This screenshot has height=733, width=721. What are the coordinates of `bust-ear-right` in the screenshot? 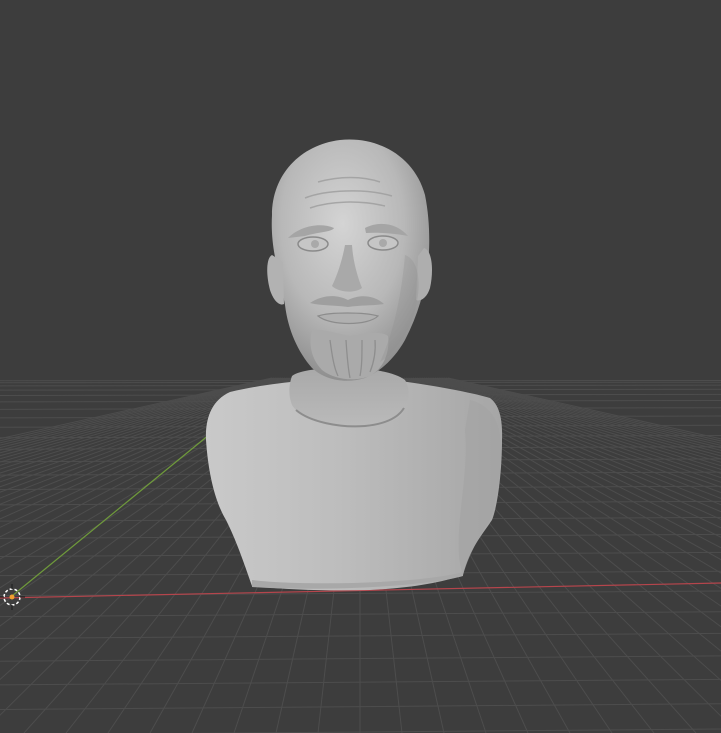 It's located at (424, 274).